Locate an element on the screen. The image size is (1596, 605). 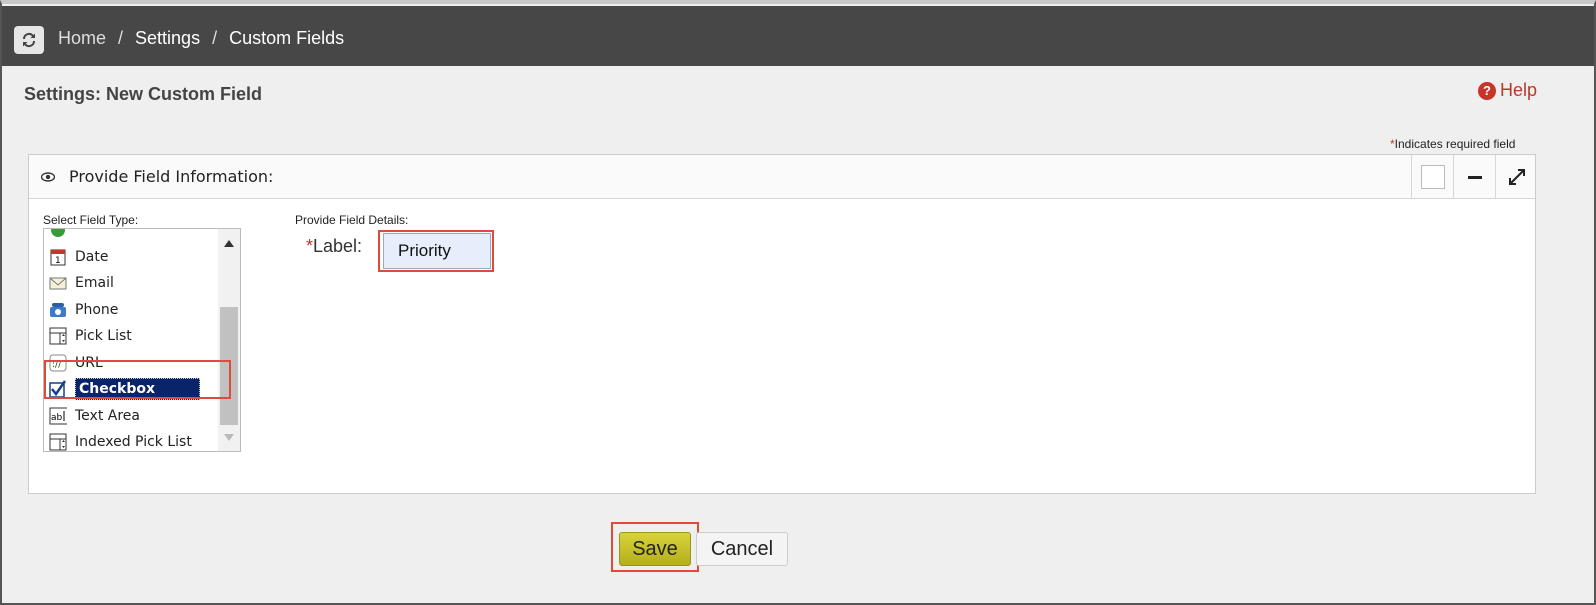
list-item-checkbox-selected: Checkbox is located at coordinates (131, 389).